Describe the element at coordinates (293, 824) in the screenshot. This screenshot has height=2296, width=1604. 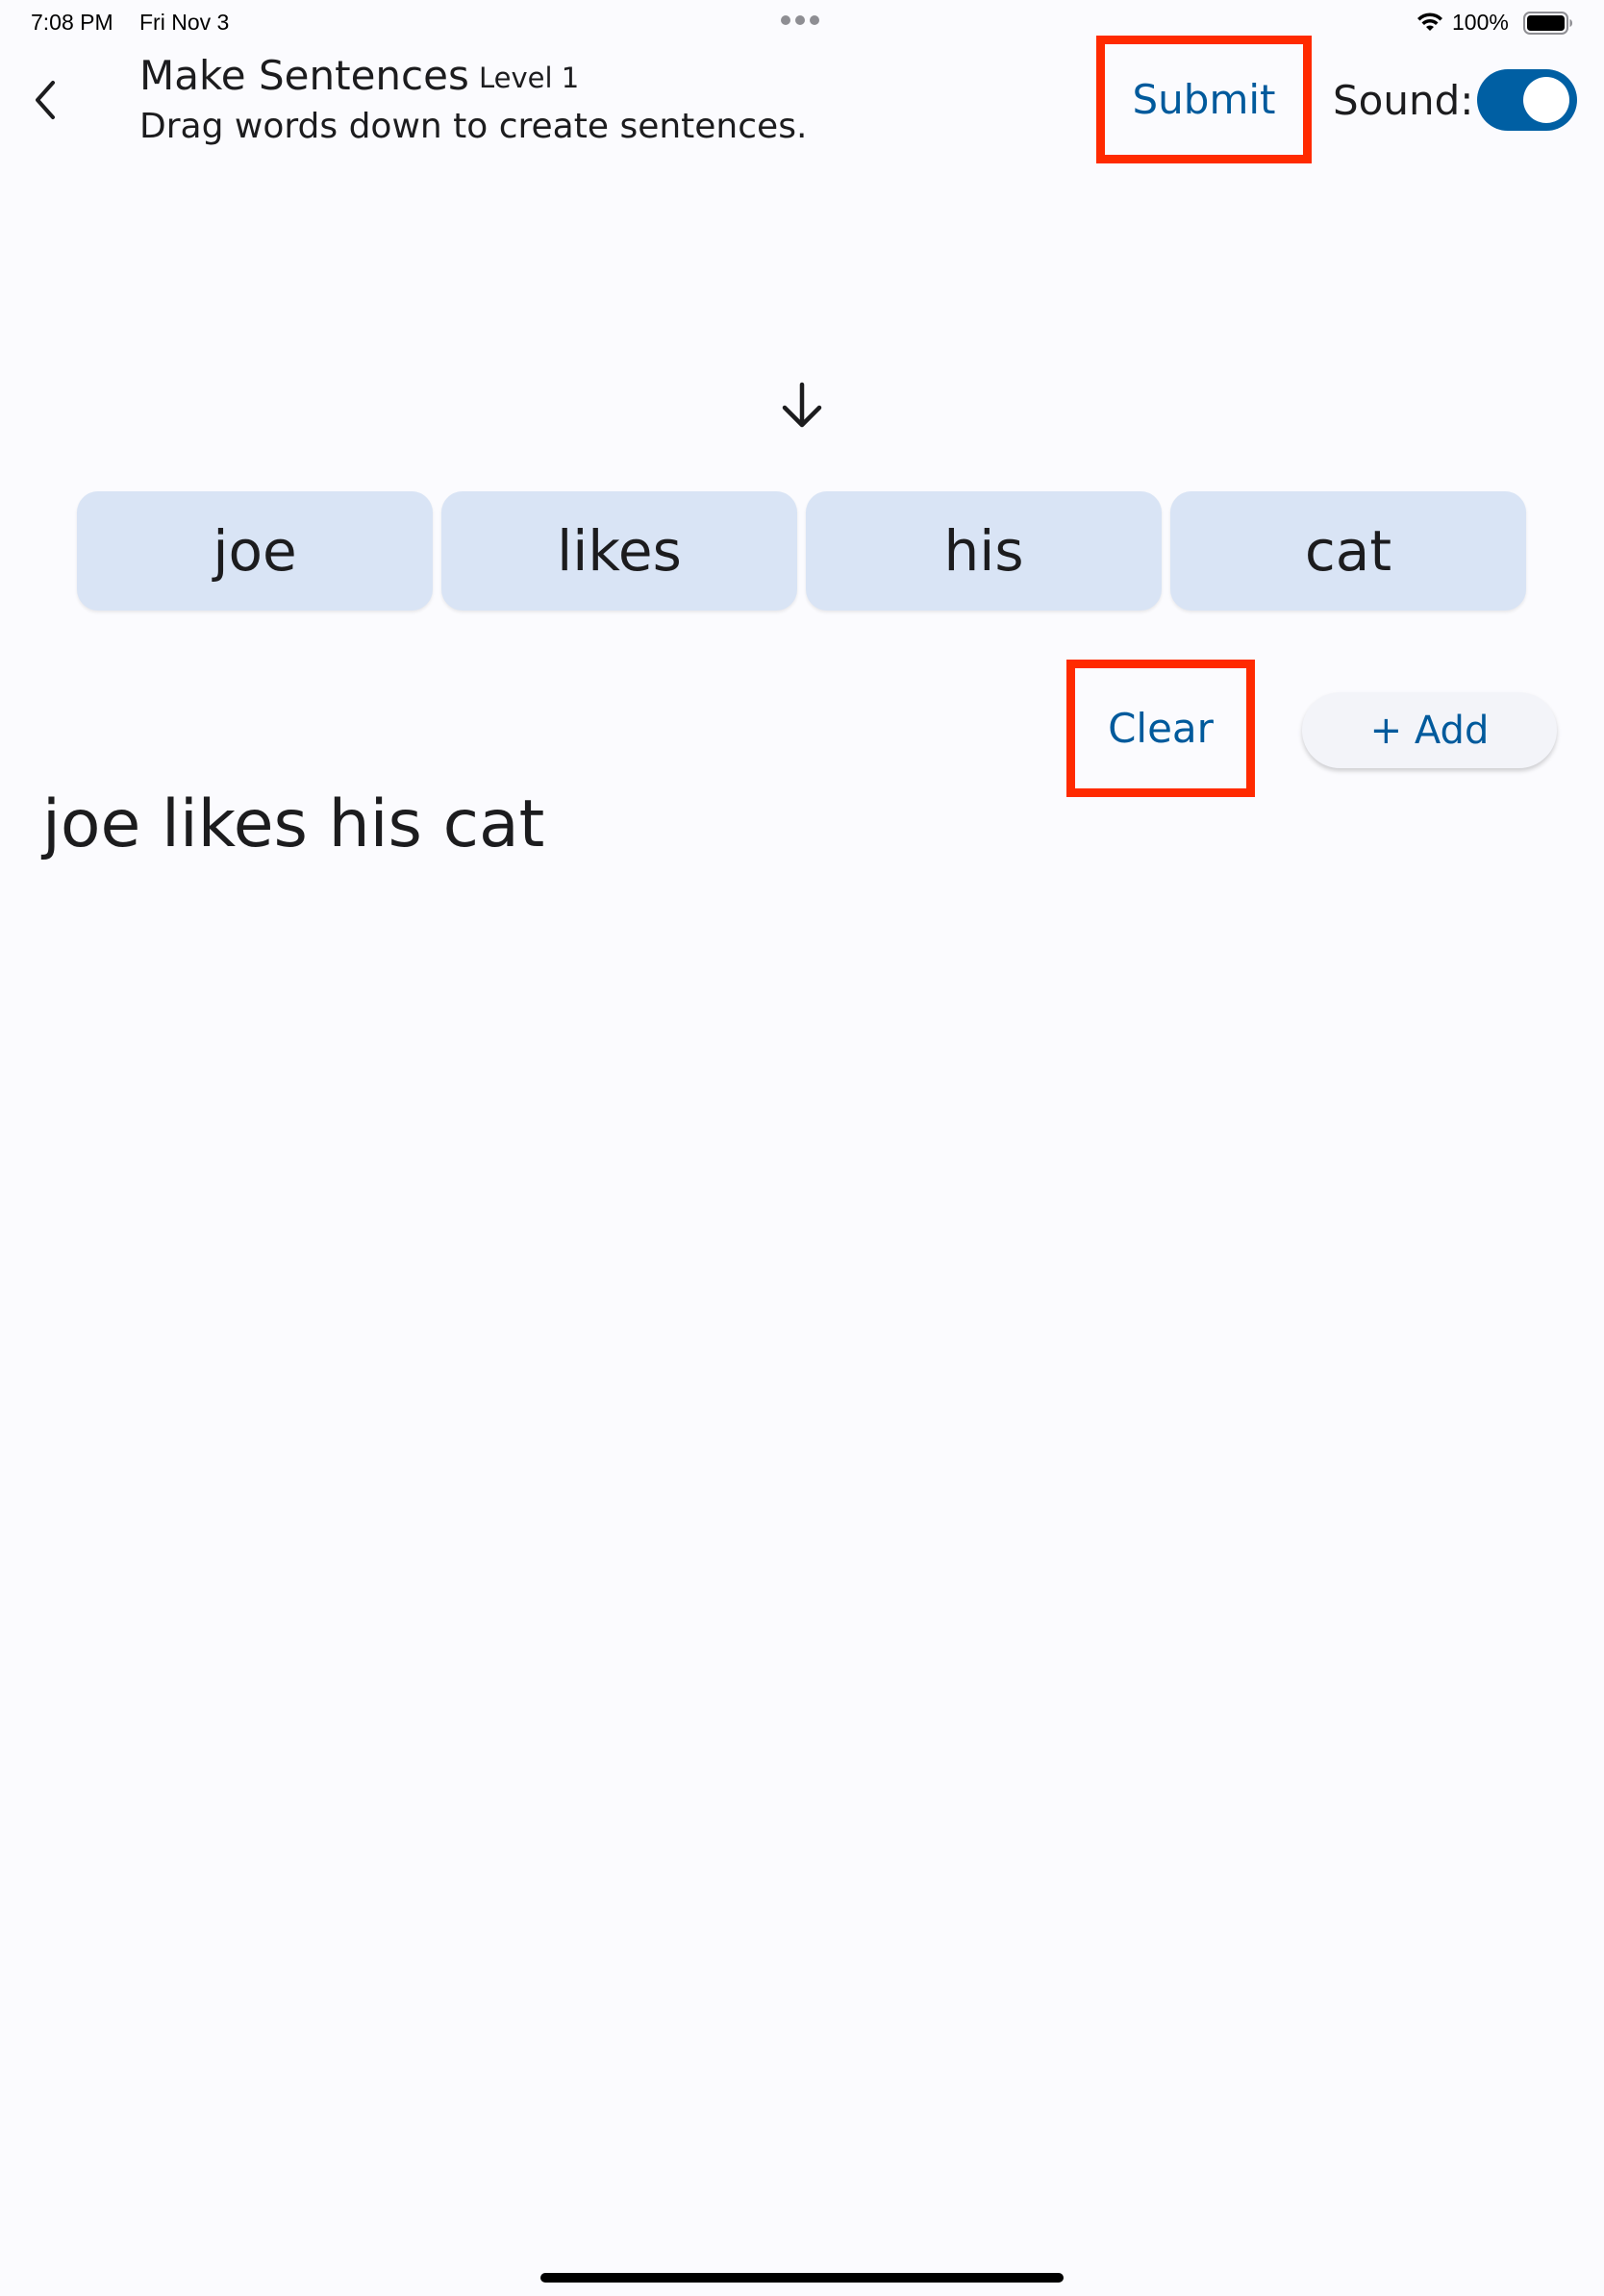
I see `sentence-text: joe likes his cat` at that location.